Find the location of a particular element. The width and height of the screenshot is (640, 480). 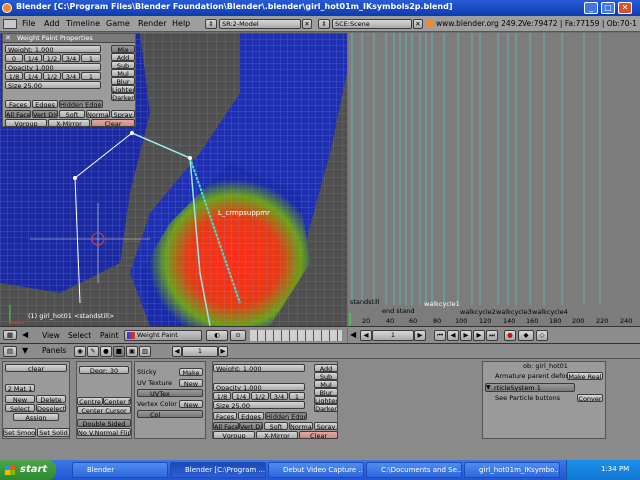

mode-mul: Mul is located at coordinates (326, 384).